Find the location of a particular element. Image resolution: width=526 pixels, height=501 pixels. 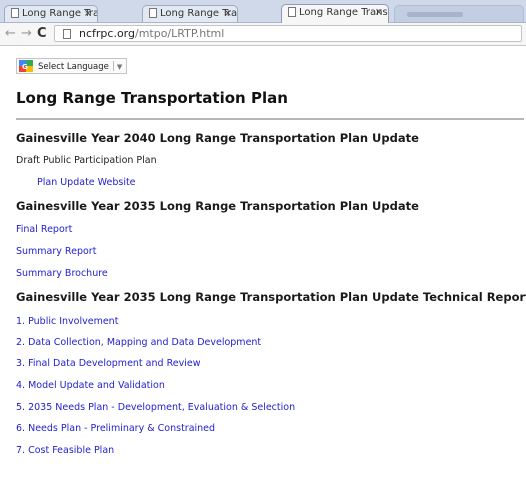

browser-tab-1: Long Range Transpo × is located at coordinates (51, 13).